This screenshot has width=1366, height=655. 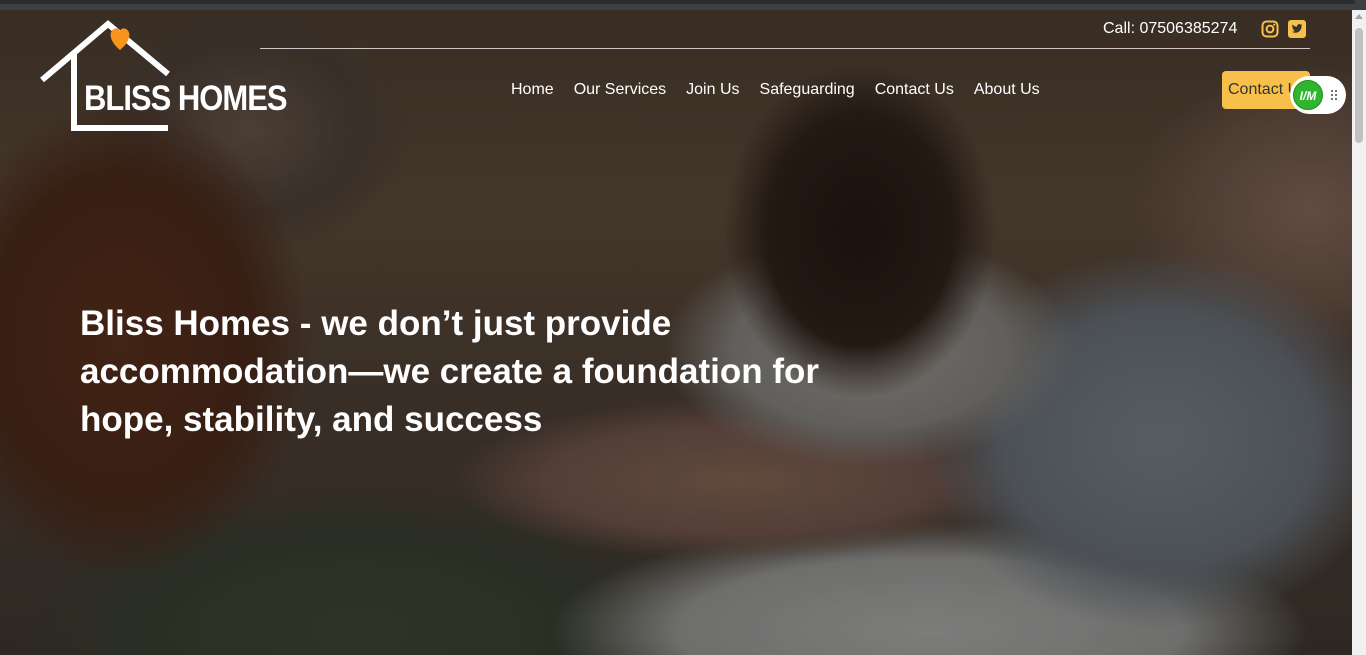 I want to click on scroll-up-arrow-icon, so click(x=1359, y=16).